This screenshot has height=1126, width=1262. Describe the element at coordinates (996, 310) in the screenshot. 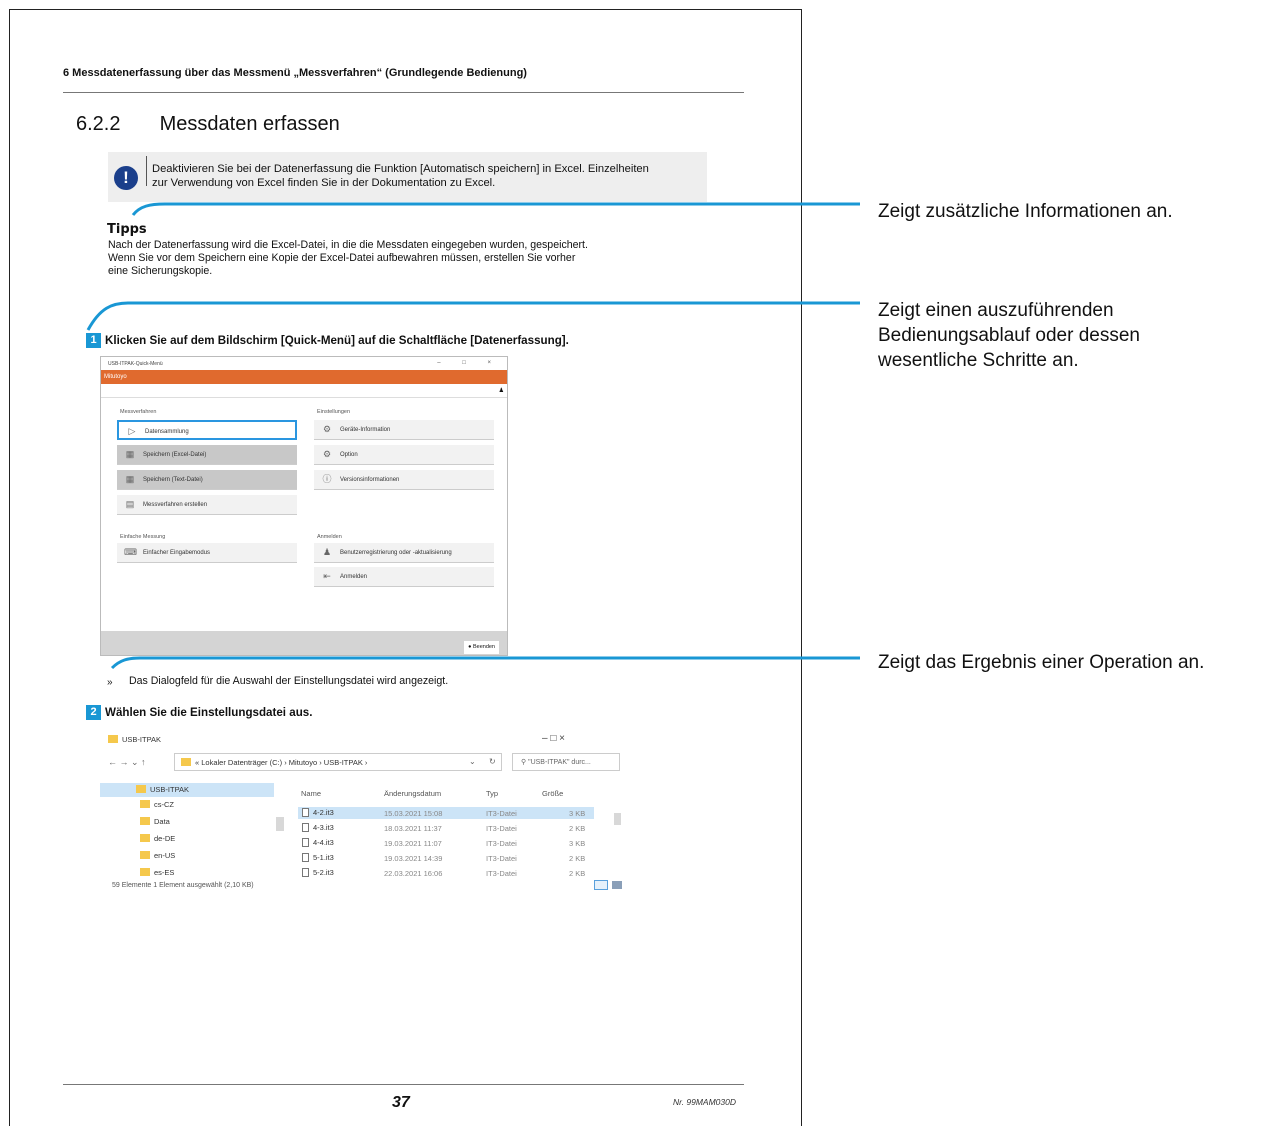

I see `callout-line-text: Zeigt einen auszuführenden` at that location.